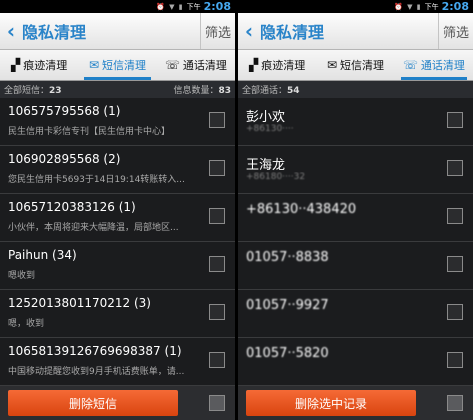 This screenshot has width=473, height=420. Describe the element at coordinates (355, 266) in the screenshot. I see `list-item: 01057··8838` at that location.